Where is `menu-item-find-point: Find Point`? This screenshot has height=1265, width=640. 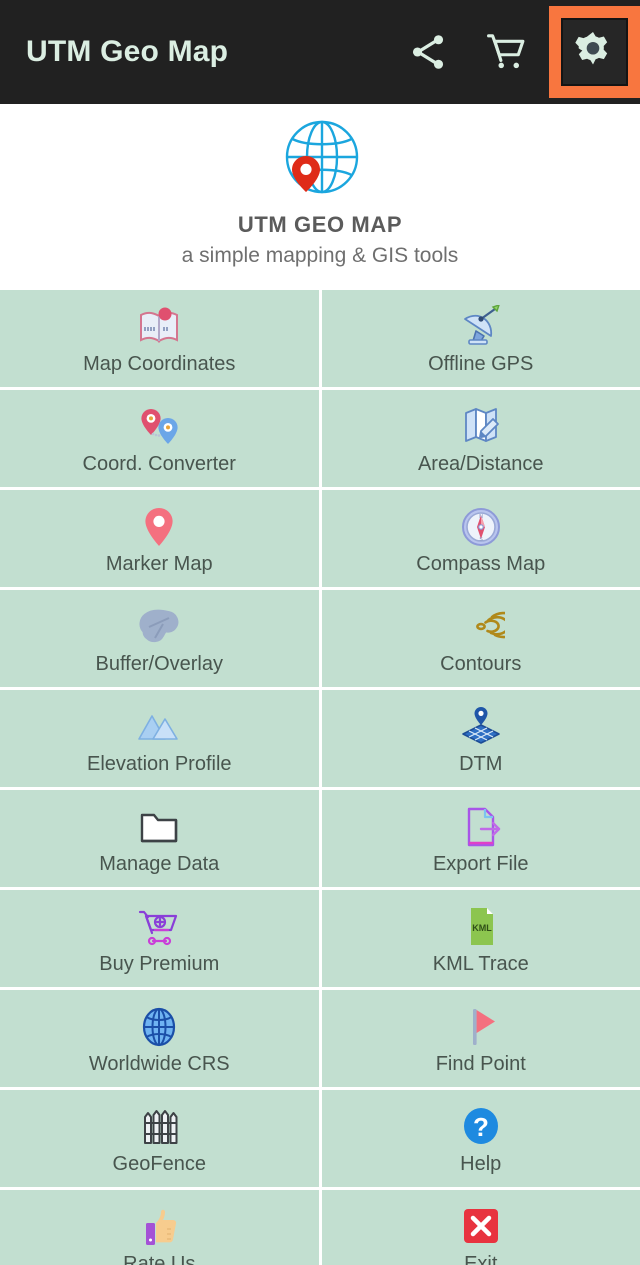 menu-item-find-point: Find Point is located at coordinates (480, 1038).